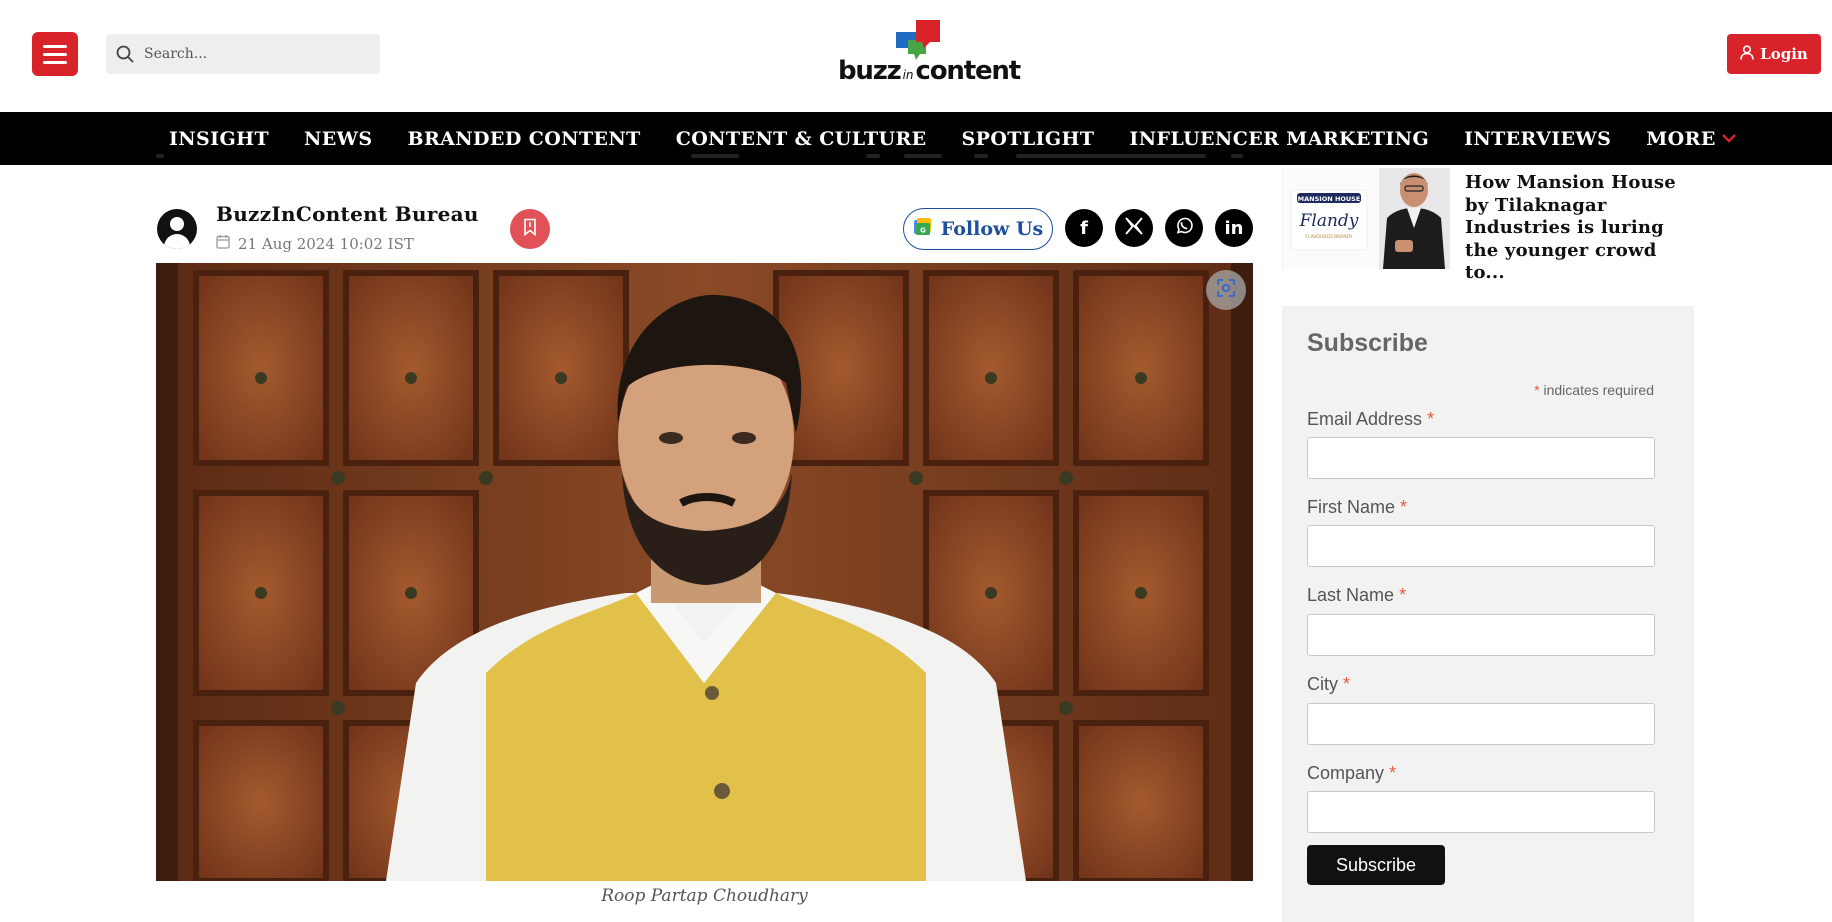  Describe the element at coordinates (1537, 139) in the screenshot. I see `nav-item-interviews: INTERVIEWS` at that location.